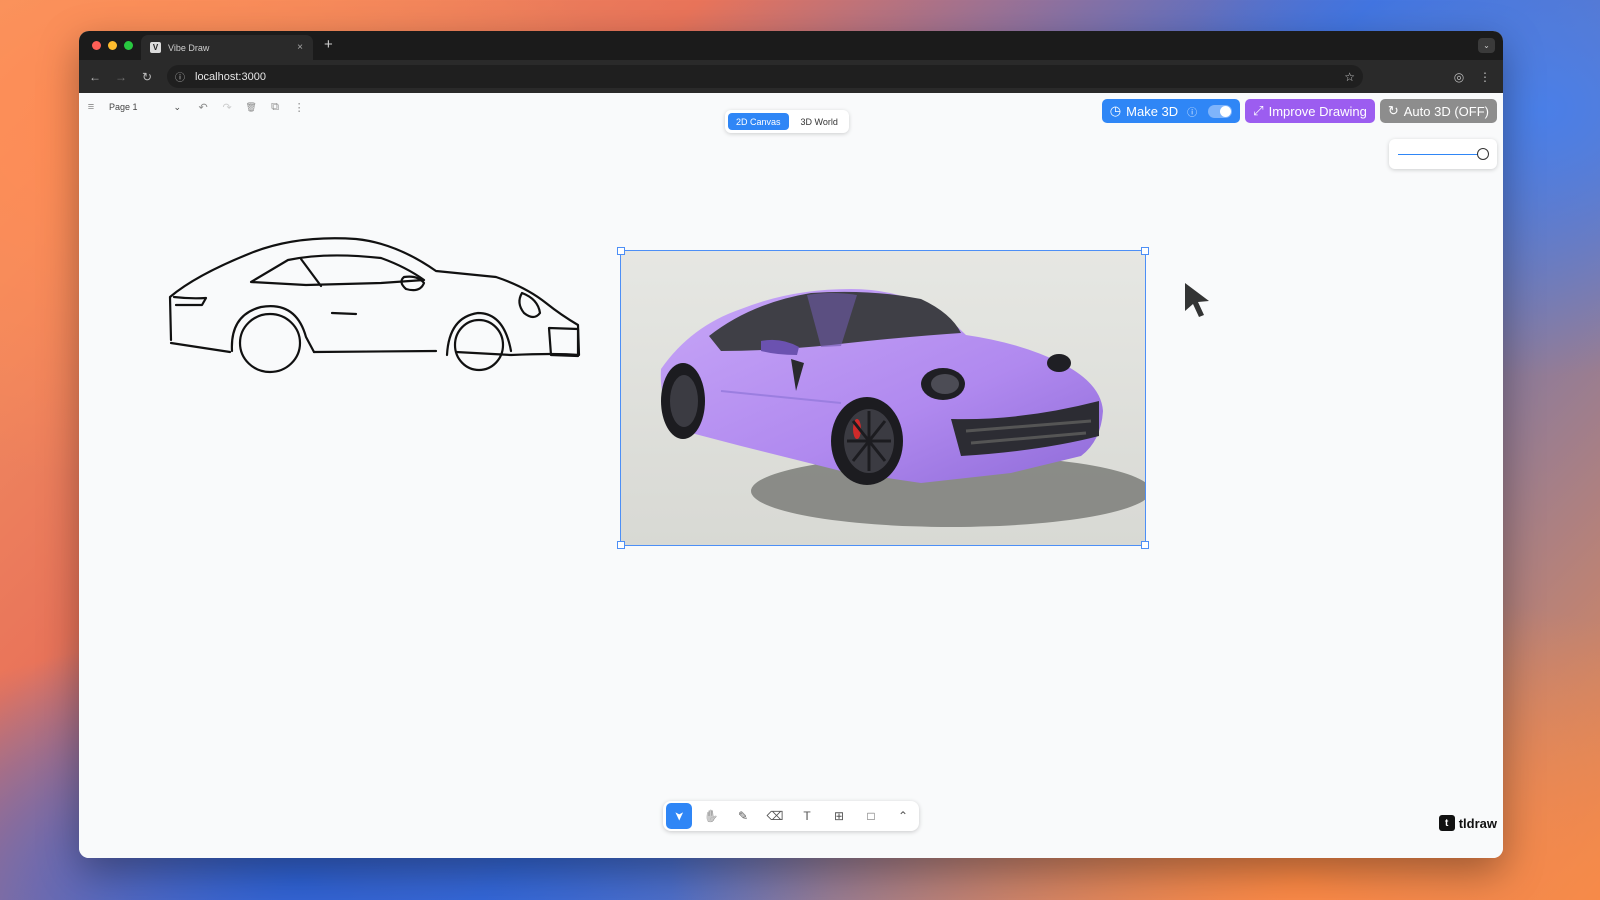 This screenshot has width=1600, height=900. Describe the element at coordinates (227, 107) in the screenshot. I see `redo-icon: ↷` at that location.